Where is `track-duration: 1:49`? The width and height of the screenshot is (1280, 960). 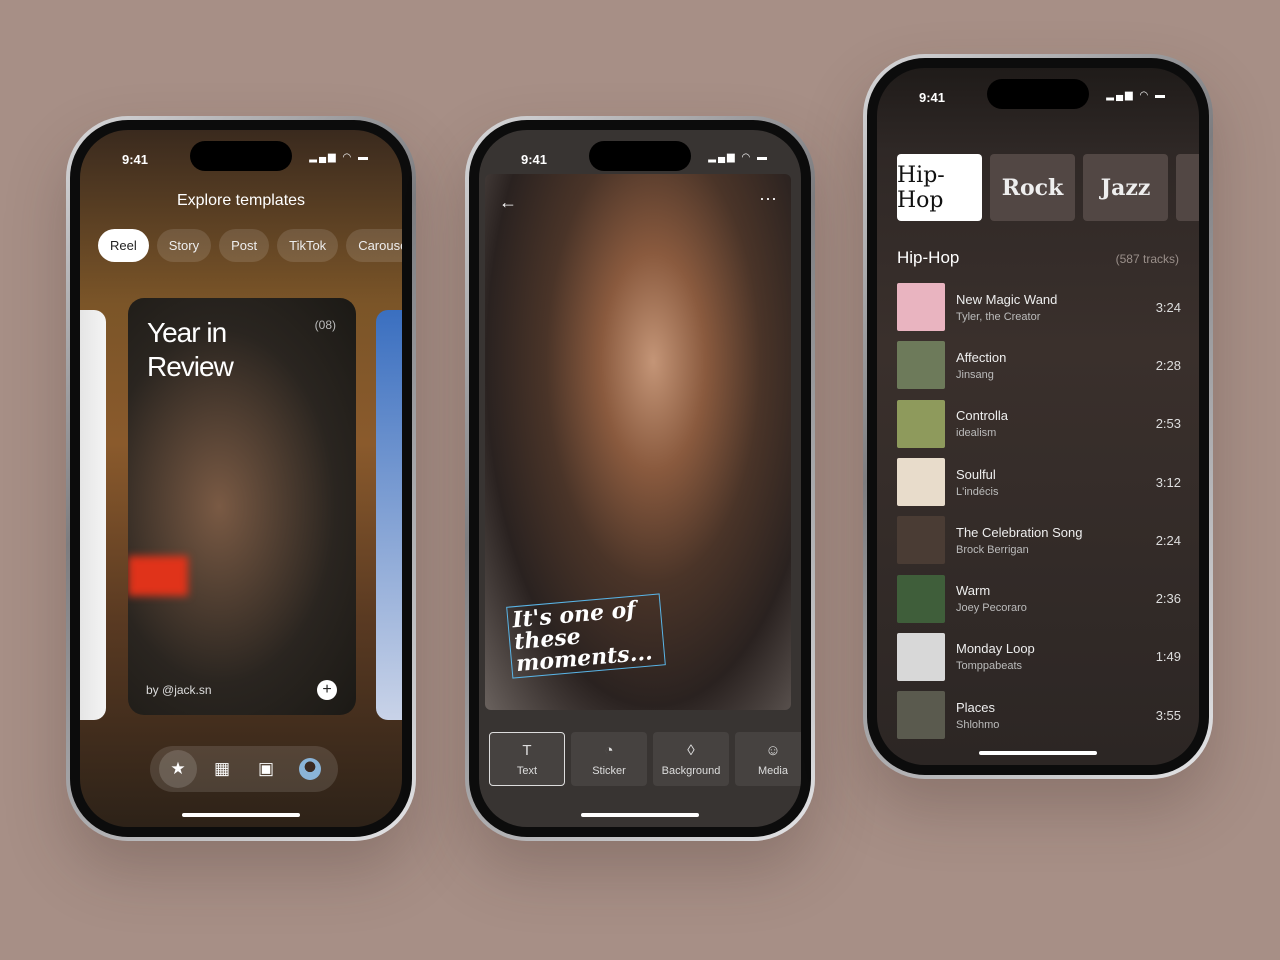 track-duration: 1:49 is located at coordinates (1168, 657).